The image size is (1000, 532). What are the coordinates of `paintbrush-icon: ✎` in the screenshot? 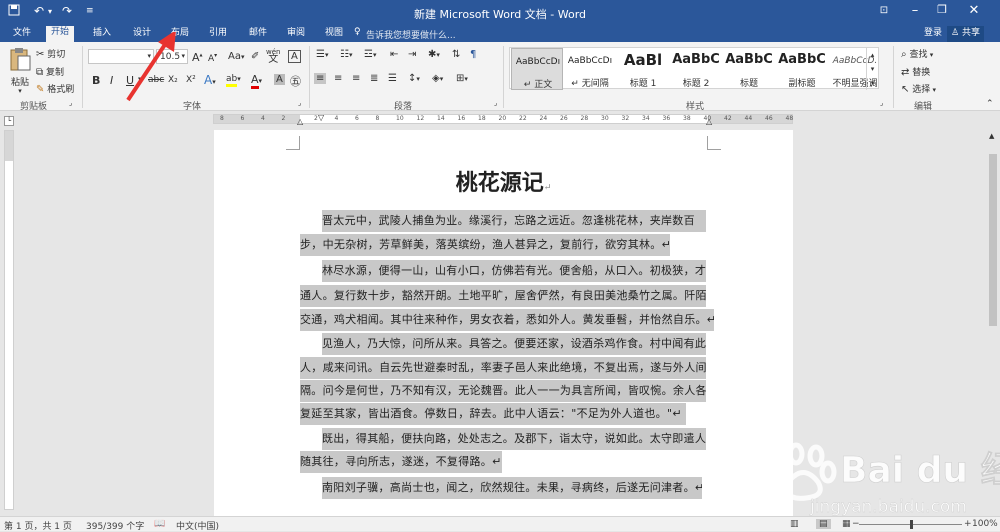 It's located at (40, 89).